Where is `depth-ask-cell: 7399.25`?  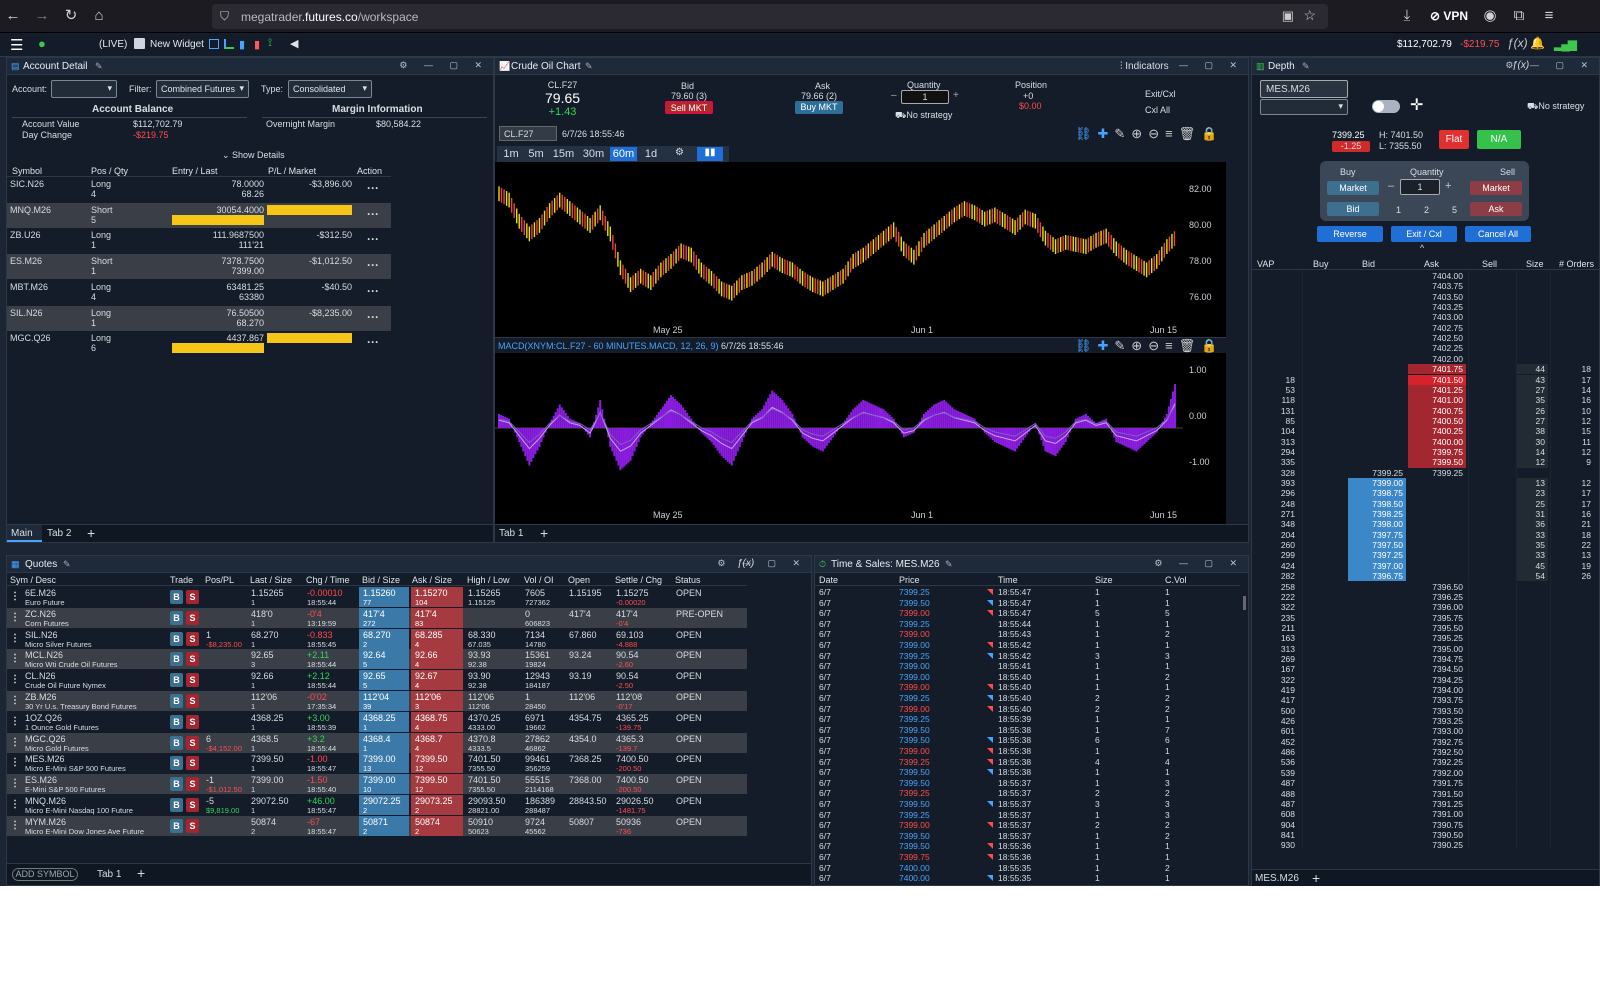
depth-ask-cell: 7399.25 is located at coordinates (1437, 473).